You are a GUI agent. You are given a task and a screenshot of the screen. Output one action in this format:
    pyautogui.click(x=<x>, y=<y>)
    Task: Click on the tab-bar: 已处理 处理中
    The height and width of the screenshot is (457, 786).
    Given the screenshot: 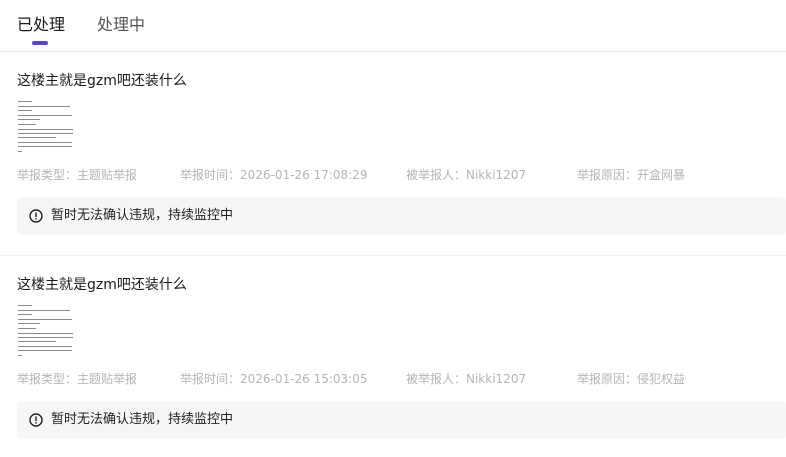 What is the action you would take?
    pyautogui.click(x=393, y=26)
    